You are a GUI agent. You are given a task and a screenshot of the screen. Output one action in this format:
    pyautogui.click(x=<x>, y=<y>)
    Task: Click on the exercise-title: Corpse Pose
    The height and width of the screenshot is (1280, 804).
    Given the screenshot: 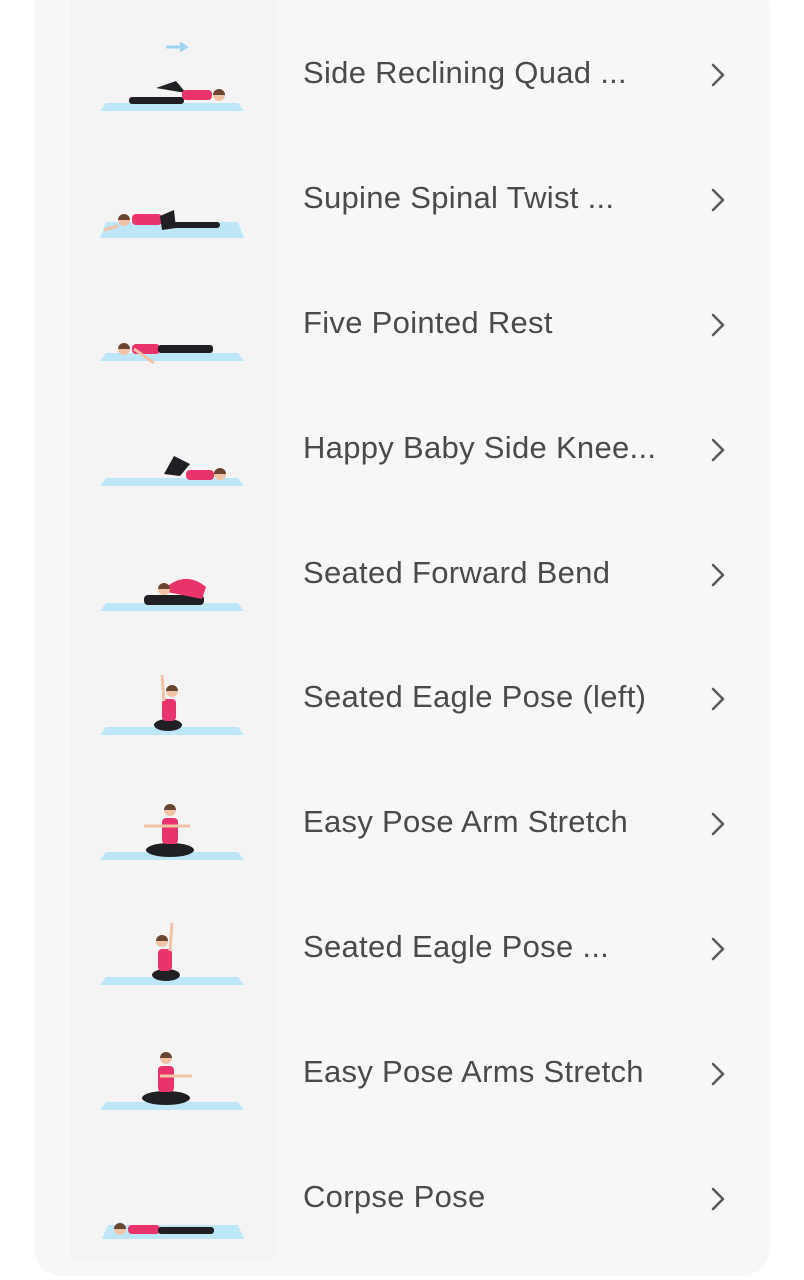 What is the action you would take?
    pyautogui.click(x=394, y=1197)
    